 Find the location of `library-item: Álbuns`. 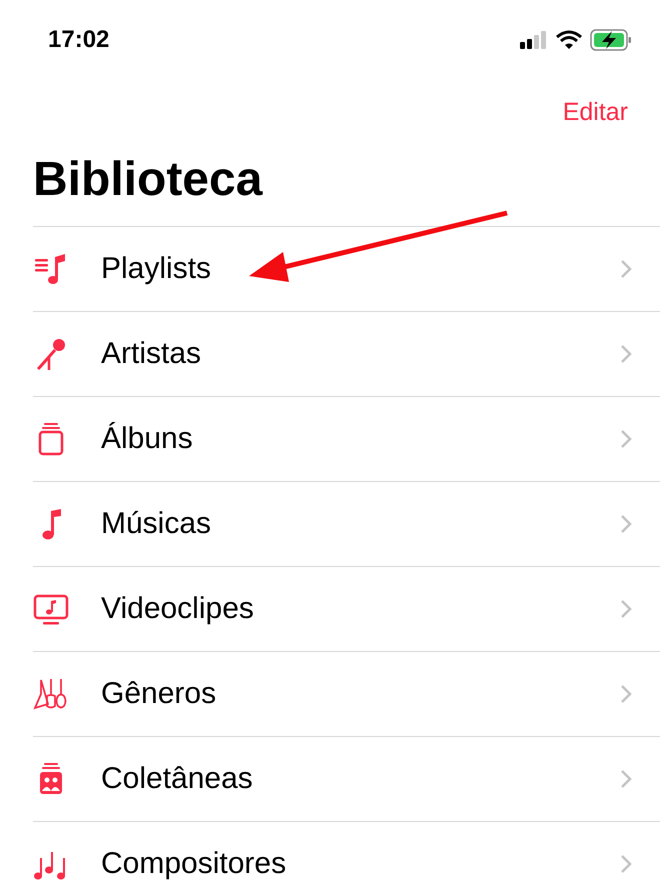

library-item: Álbuns is located at coordinates (346, 439).